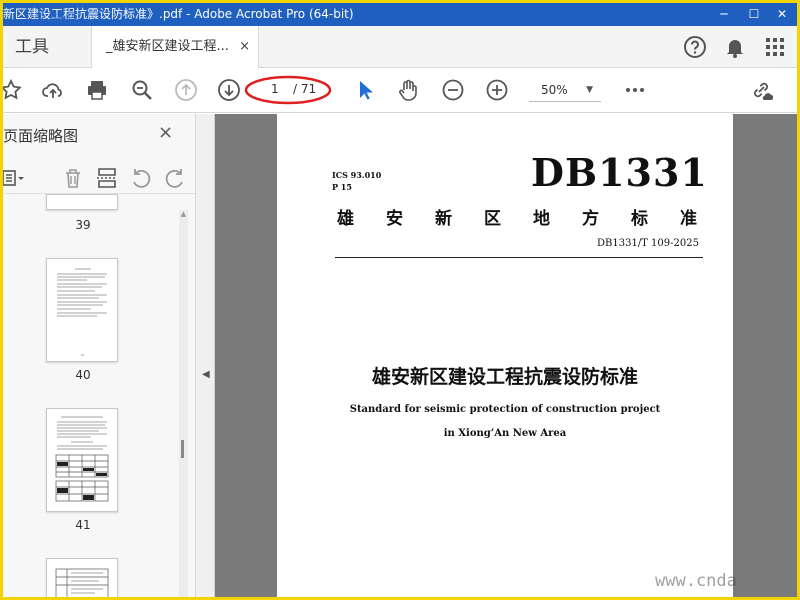 The width and height of the screenshot is (800, 600). I want to click on thumbnail-label: 39, so click(83, 225).